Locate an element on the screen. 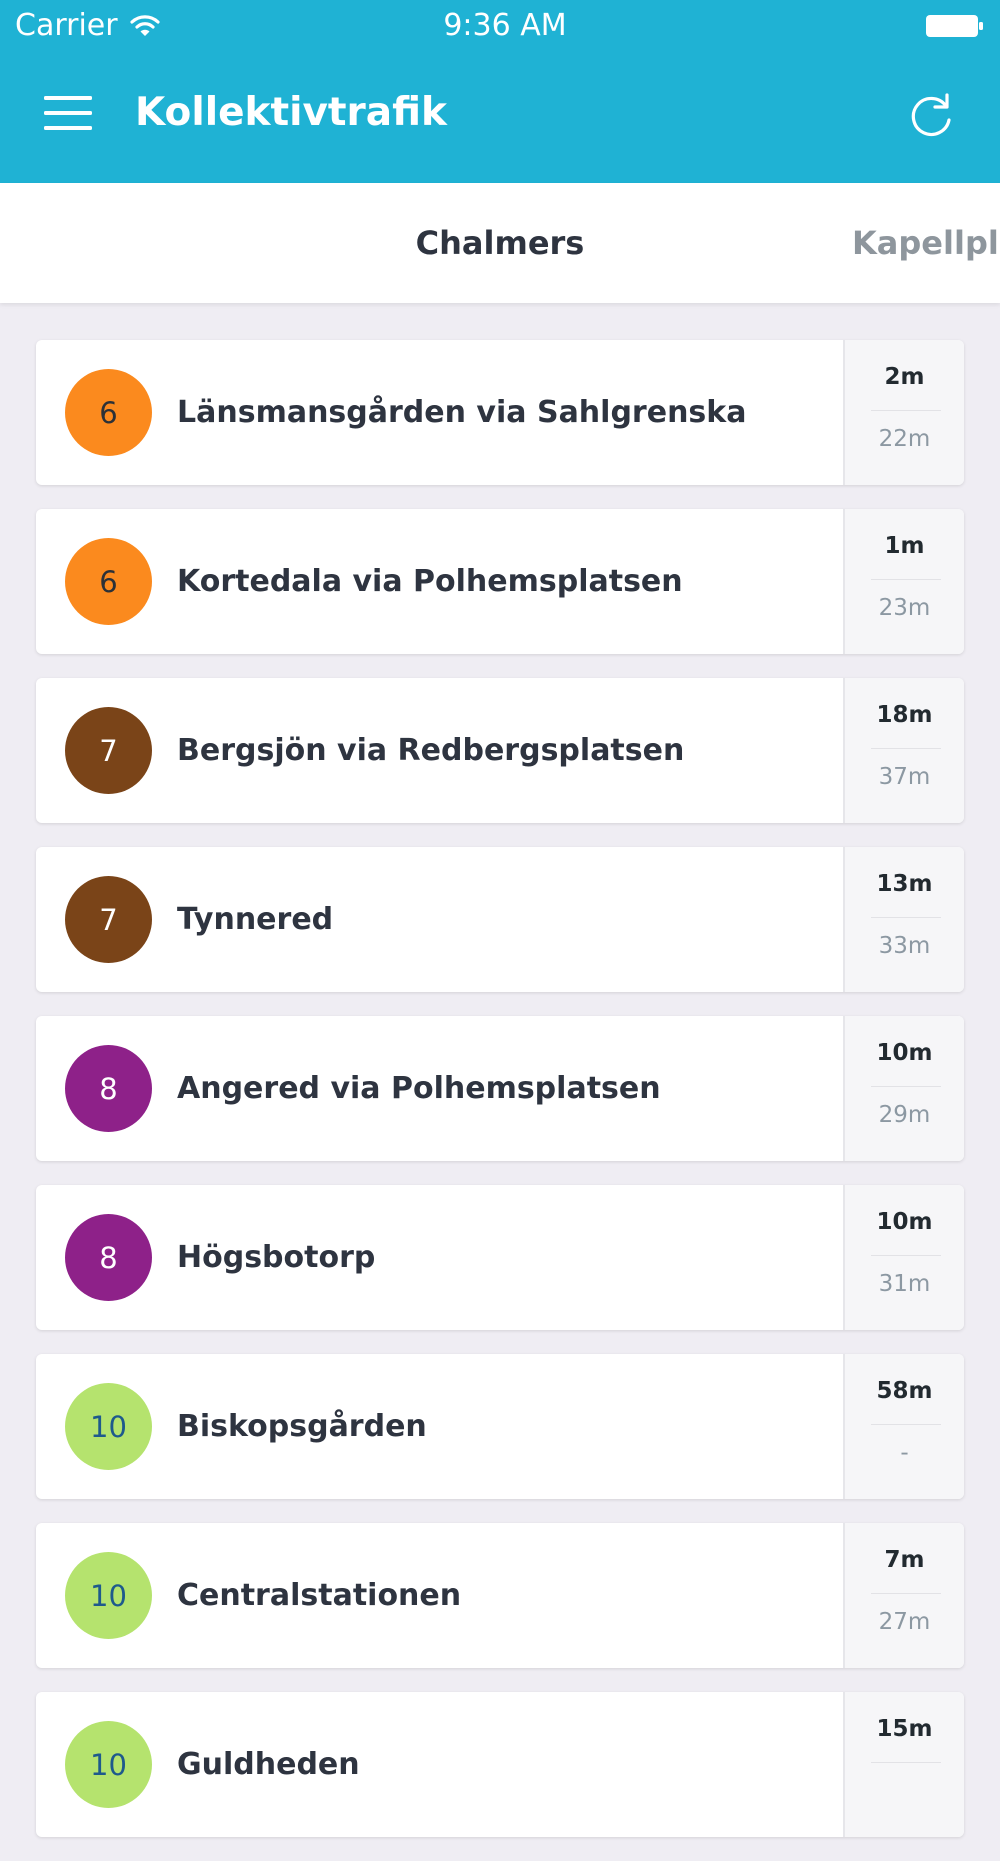 The width and height of the screenshot is (1000, 1861). following-departure: 37m is located at coordinates (904, 777).